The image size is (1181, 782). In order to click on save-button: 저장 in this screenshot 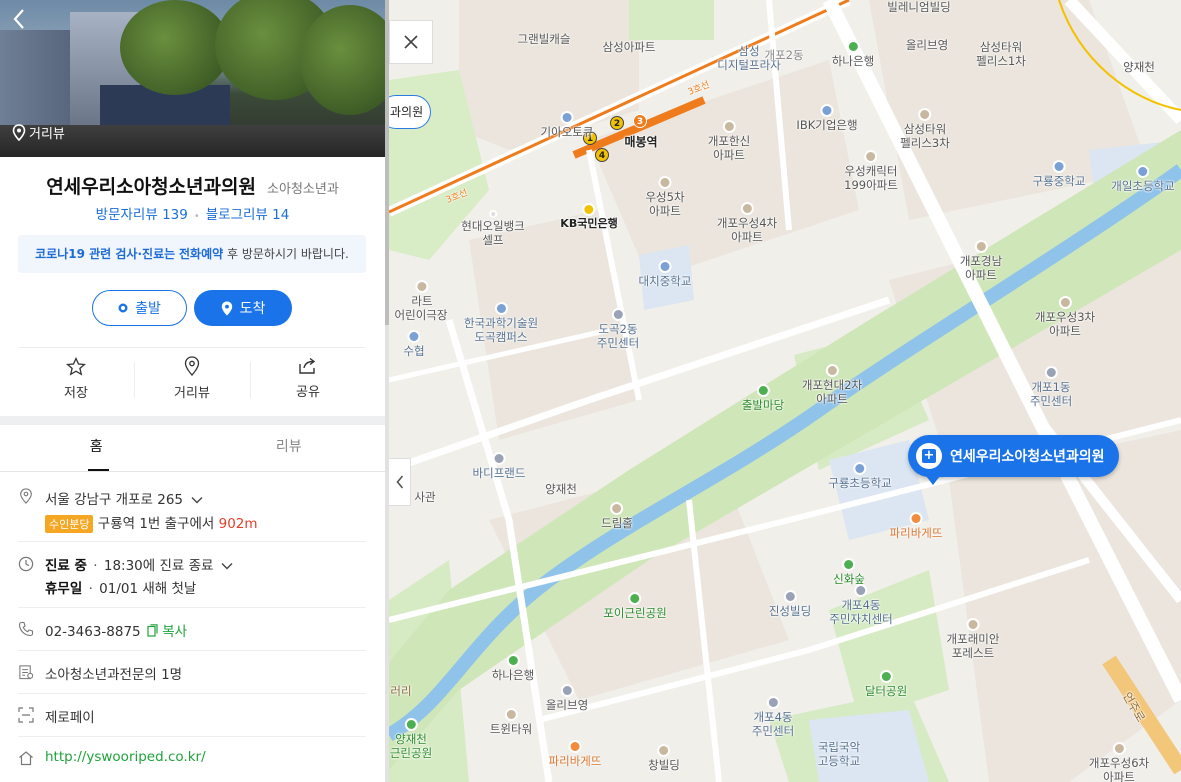, I will do `click(76, 378)`.